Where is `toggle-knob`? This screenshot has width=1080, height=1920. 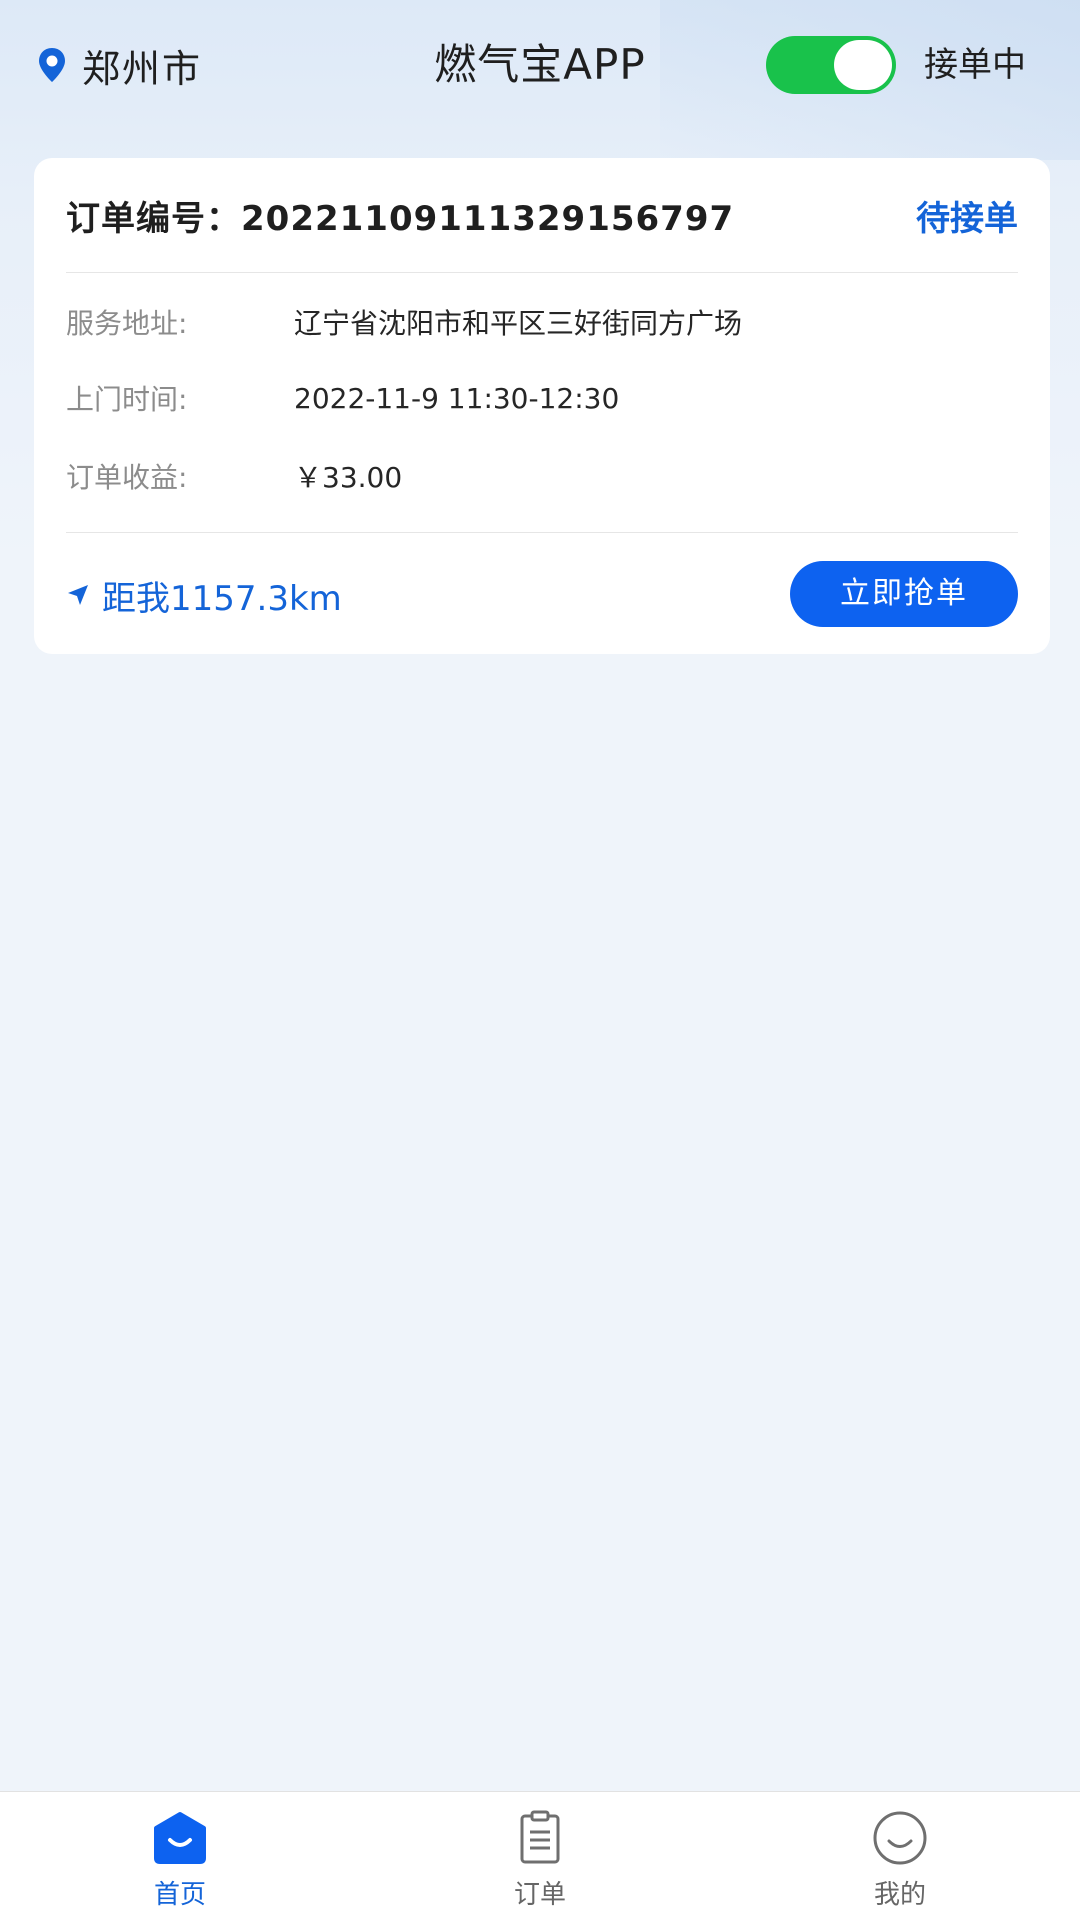 toggle-knob is located at coordinates (863, 65).